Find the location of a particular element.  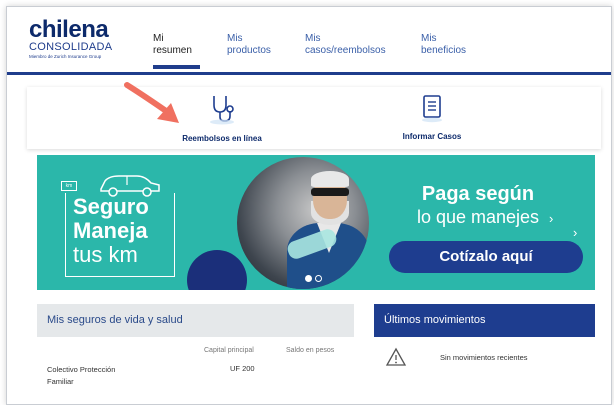

policy-name-line: Colectivo Protección is located at coordinates (81, 369).